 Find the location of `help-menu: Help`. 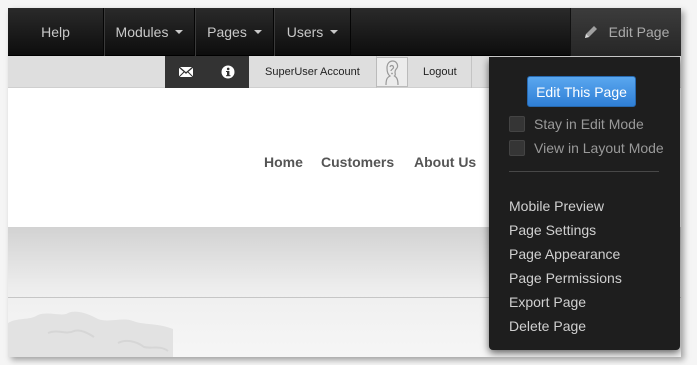

help-menu: Help is located at coordinates (56, 32).